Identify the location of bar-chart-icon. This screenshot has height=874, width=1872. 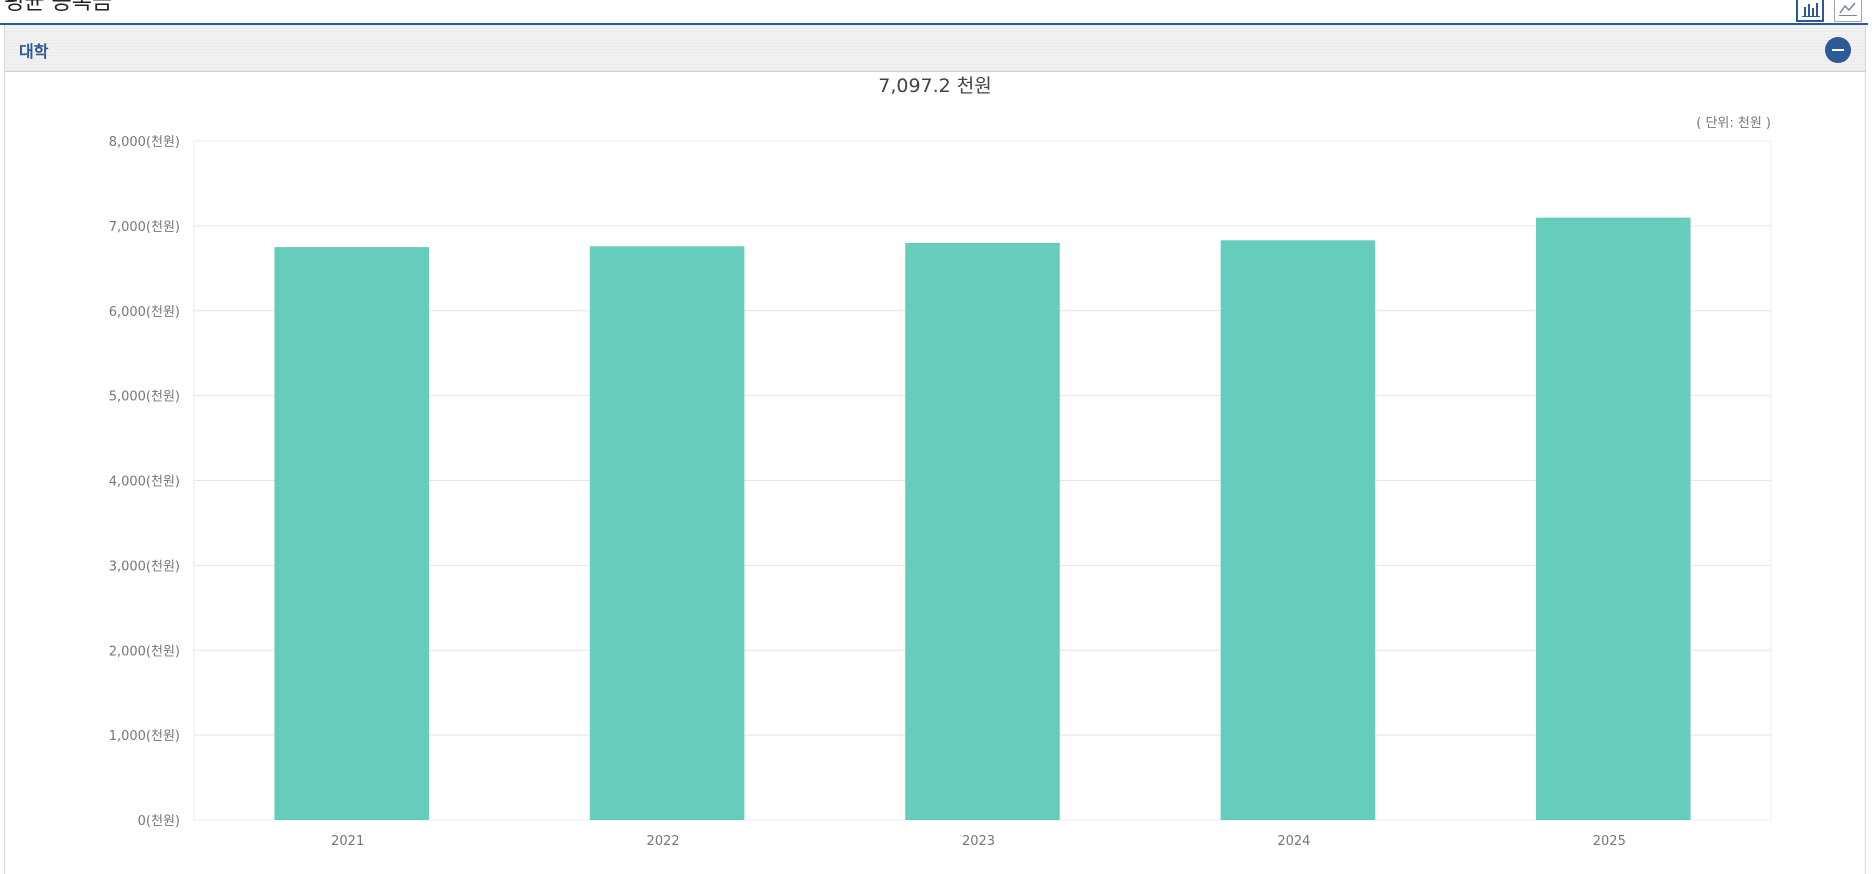
(1811, 10).